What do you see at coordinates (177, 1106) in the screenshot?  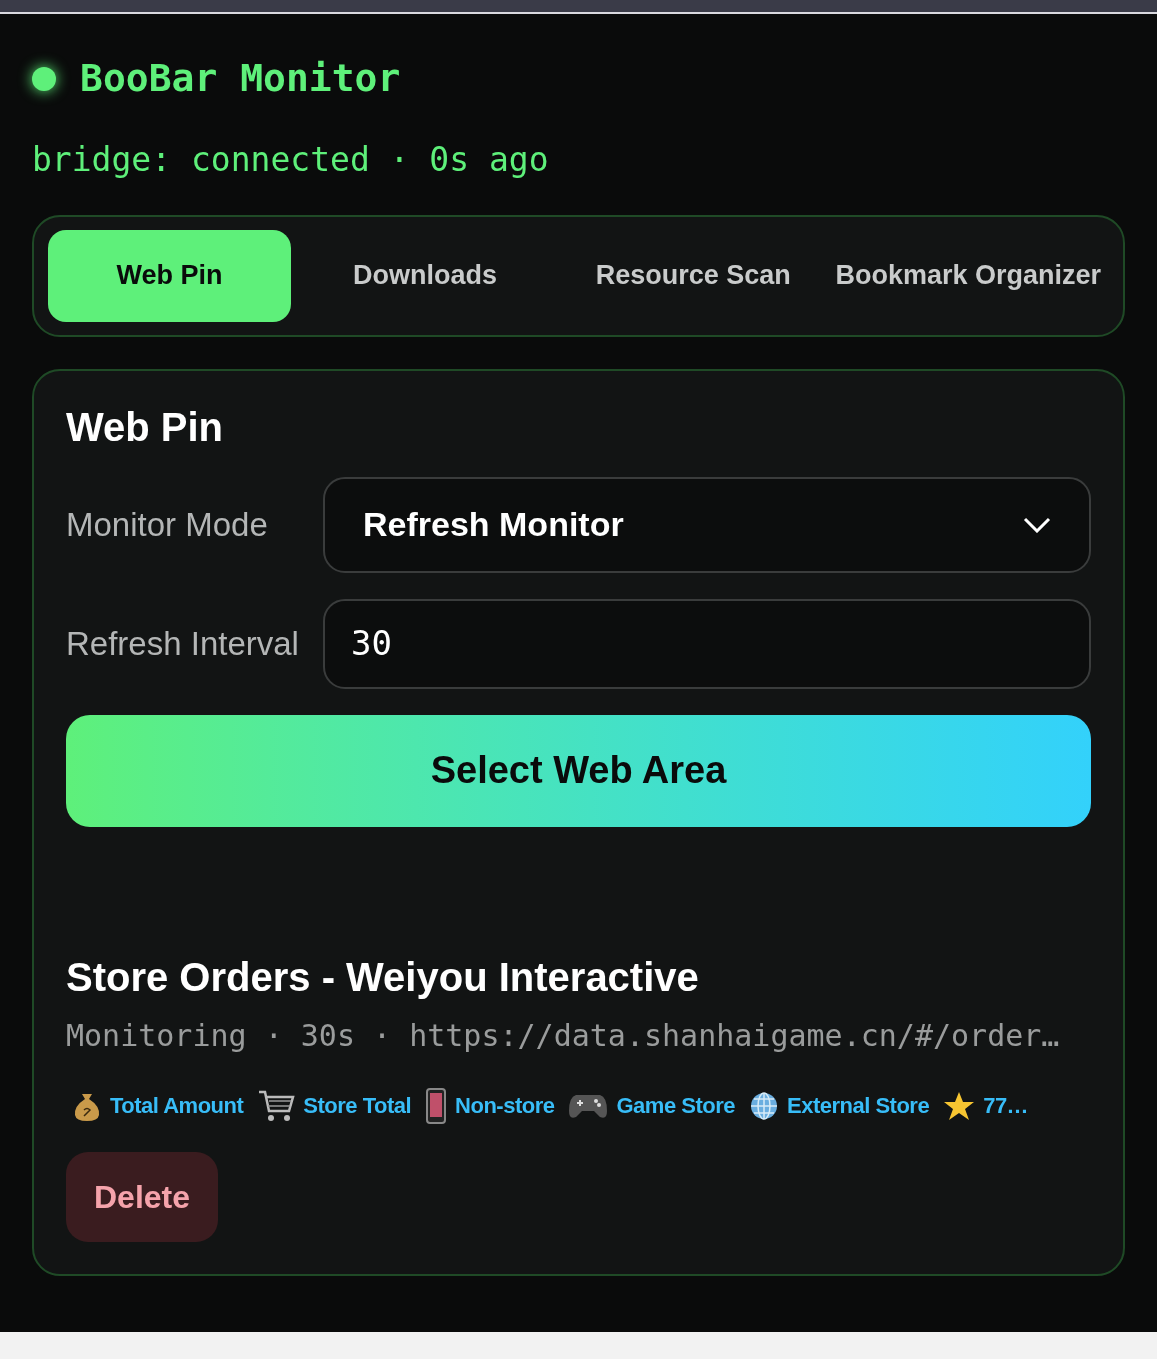 I see `metric-label: Total Amount` at bounding box center [177, 1106].